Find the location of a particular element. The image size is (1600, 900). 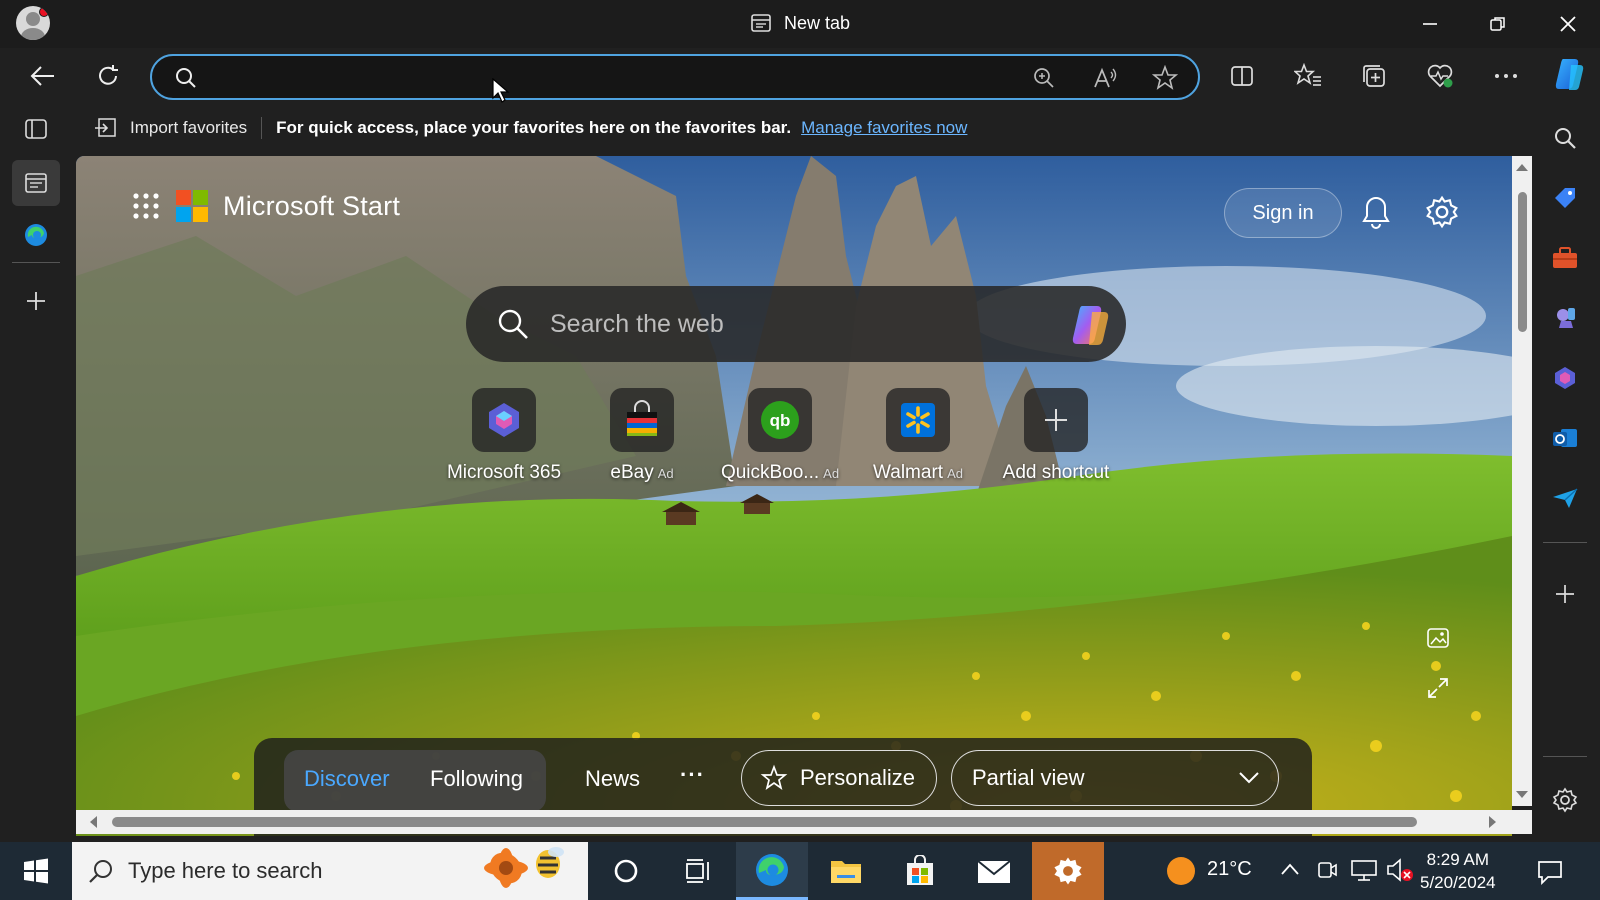

taskbar-app-mail is located at coordinates (994, 871).